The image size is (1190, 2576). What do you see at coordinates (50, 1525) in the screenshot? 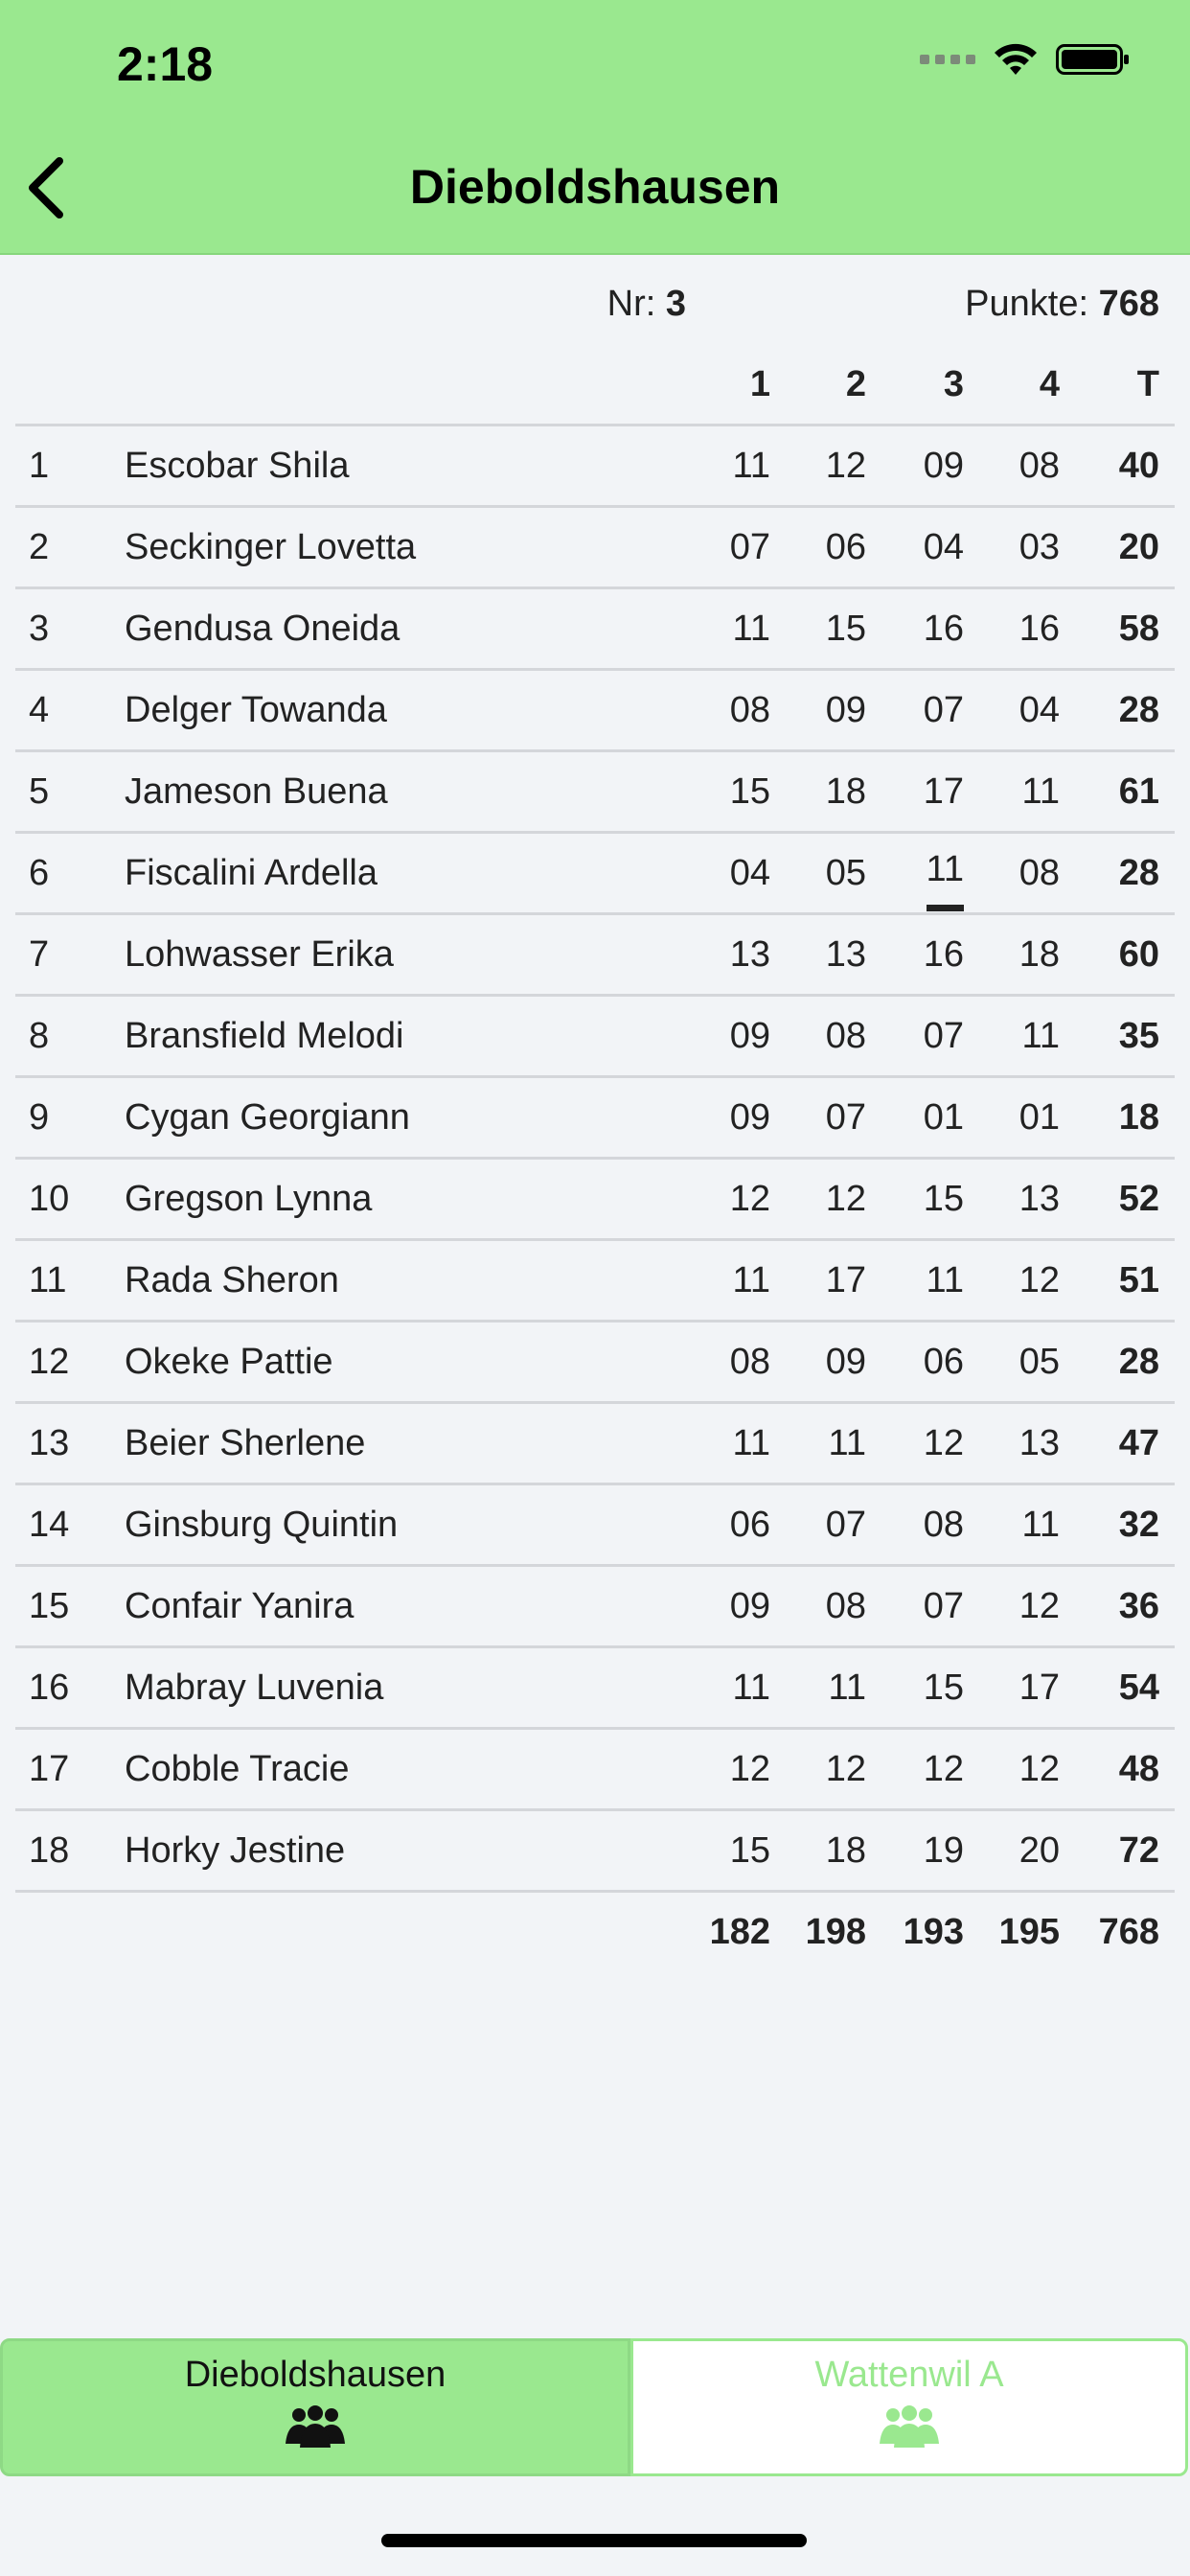
I see `player-rank: 14` at bounding box center [50, 1525].